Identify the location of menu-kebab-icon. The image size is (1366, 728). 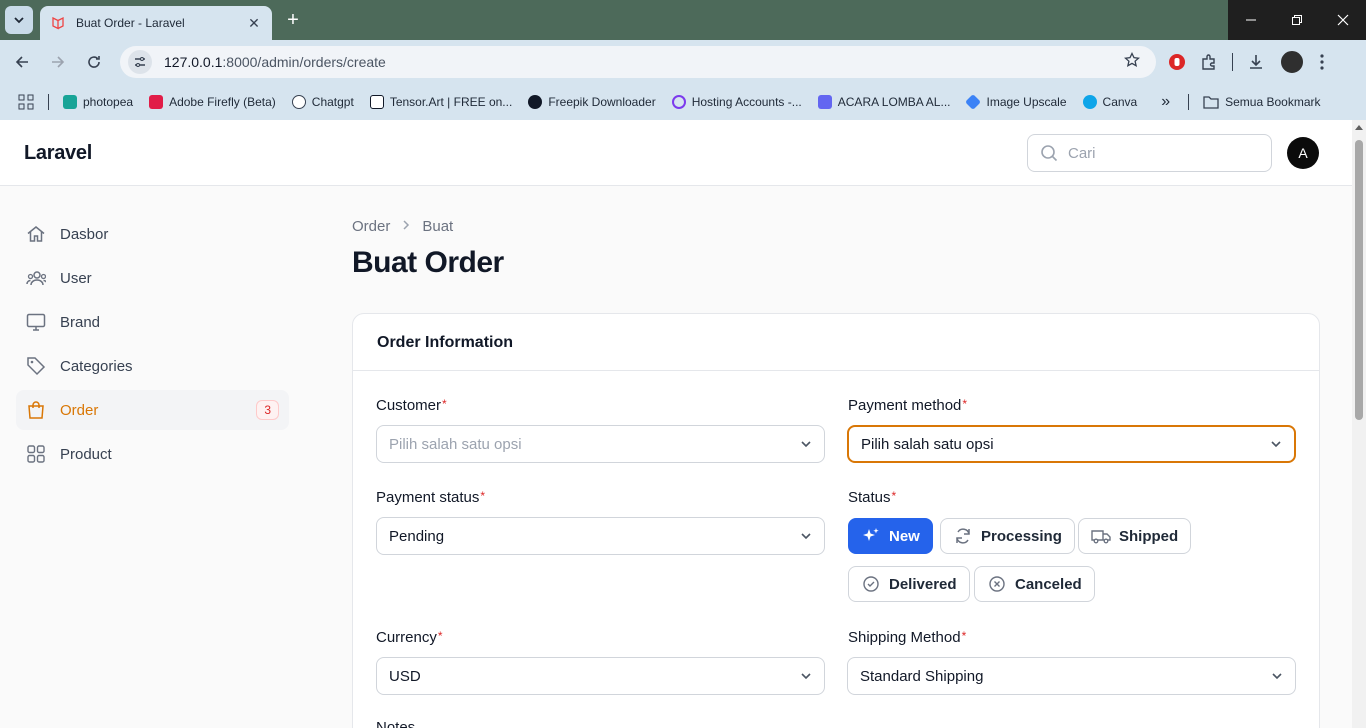
(1322, 62).